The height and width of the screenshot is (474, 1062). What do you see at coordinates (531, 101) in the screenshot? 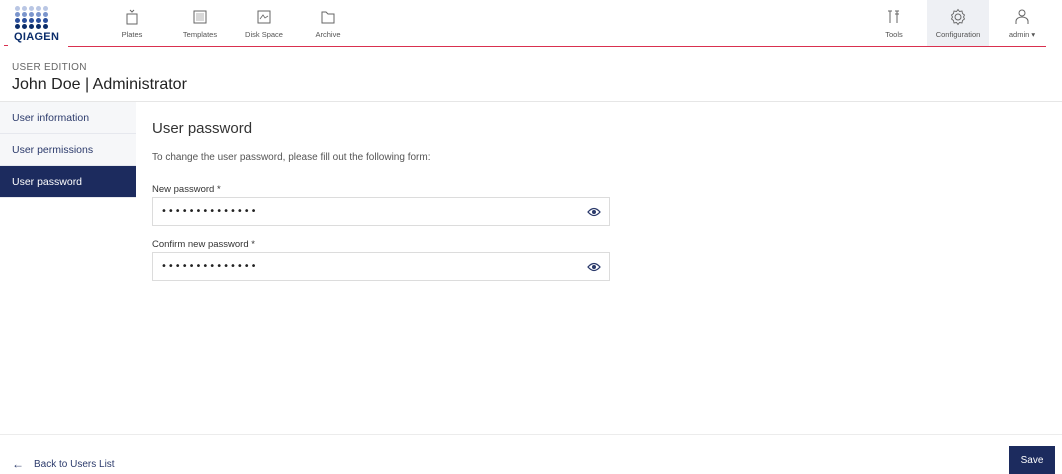
I see `header-divider` at bounding box center [531, 101].